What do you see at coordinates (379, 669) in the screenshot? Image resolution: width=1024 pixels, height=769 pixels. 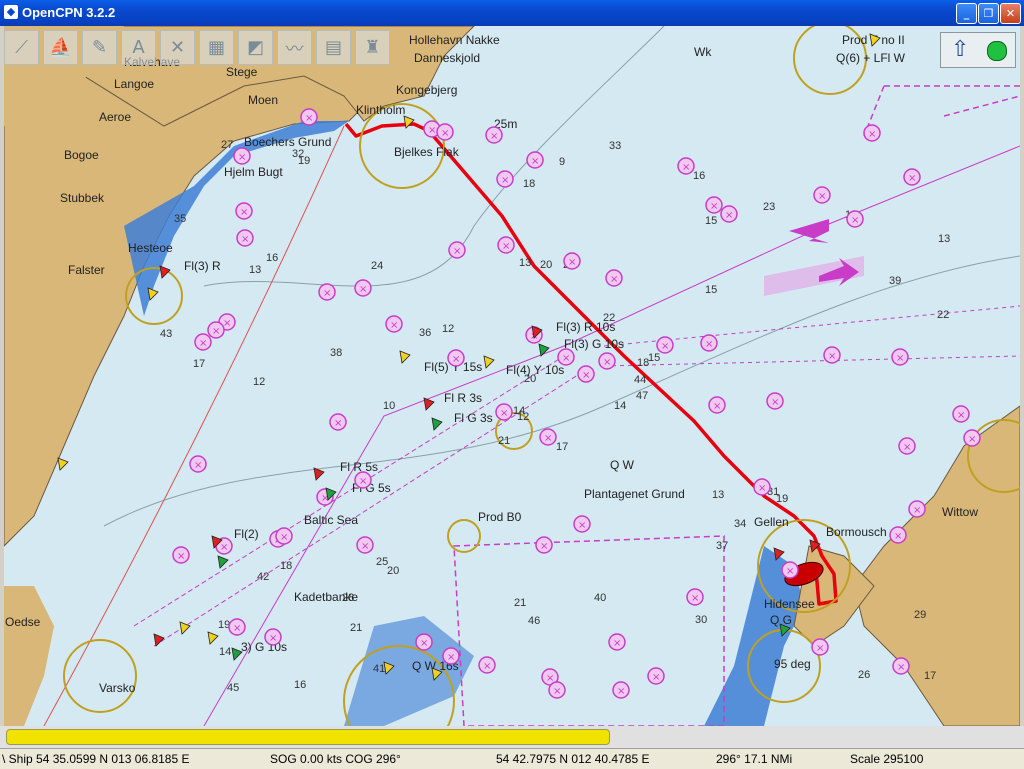 I see `depth-sounding: 41` at bounding box center [379, 669].